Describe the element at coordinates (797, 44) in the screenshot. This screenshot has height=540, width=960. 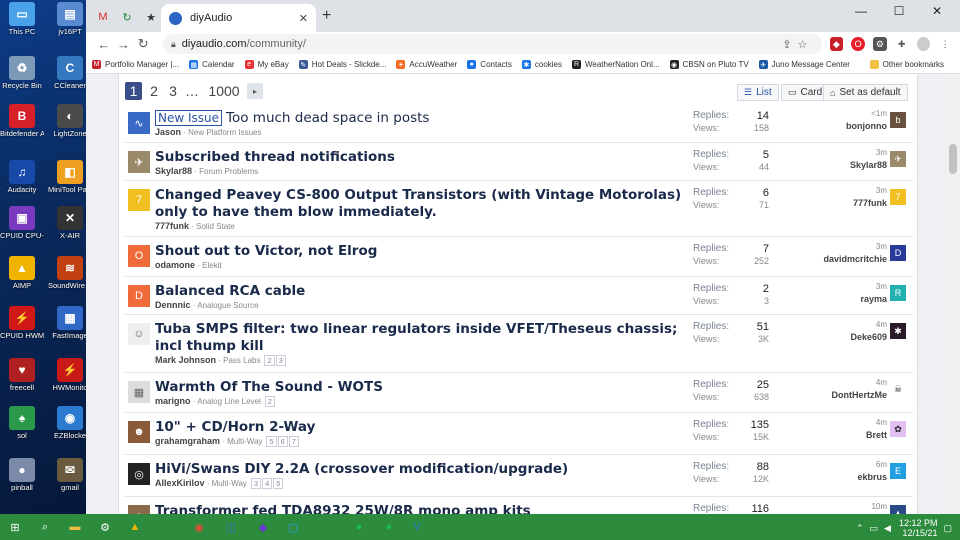
I see `share-star-icons: ⇪☆` at that location.